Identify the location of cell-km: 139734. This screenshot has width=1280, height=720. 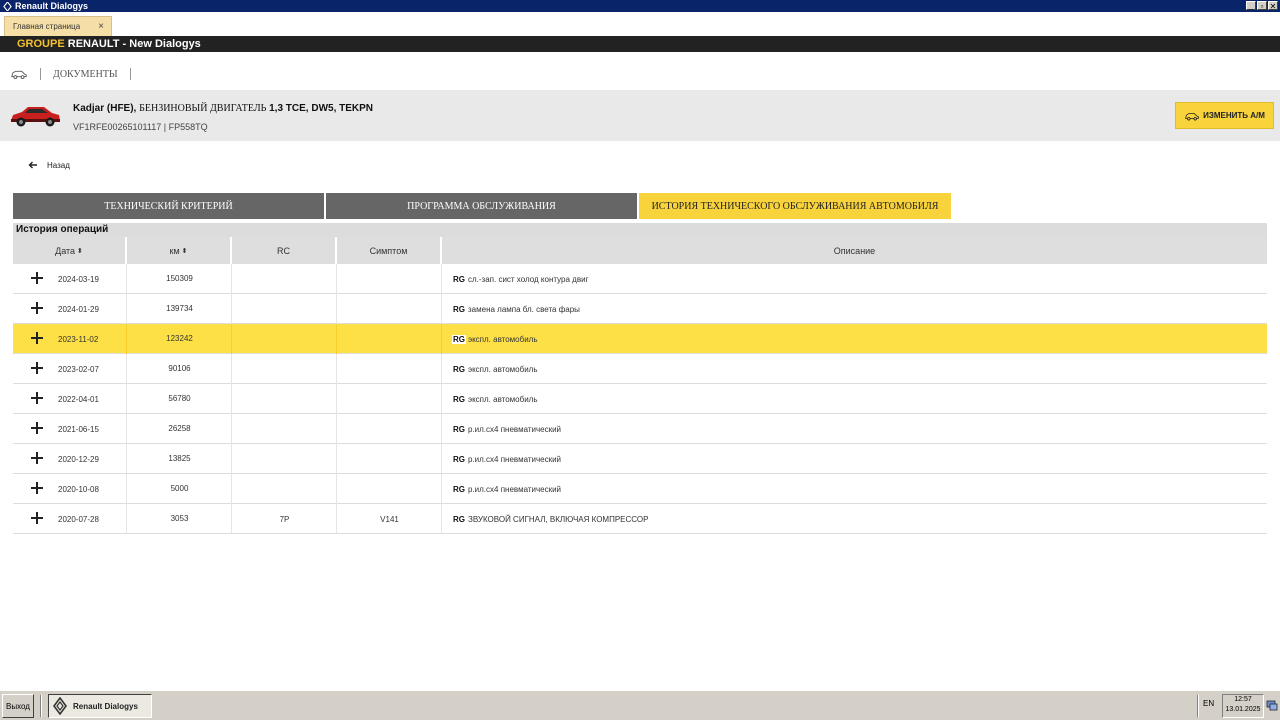
(179, 308).